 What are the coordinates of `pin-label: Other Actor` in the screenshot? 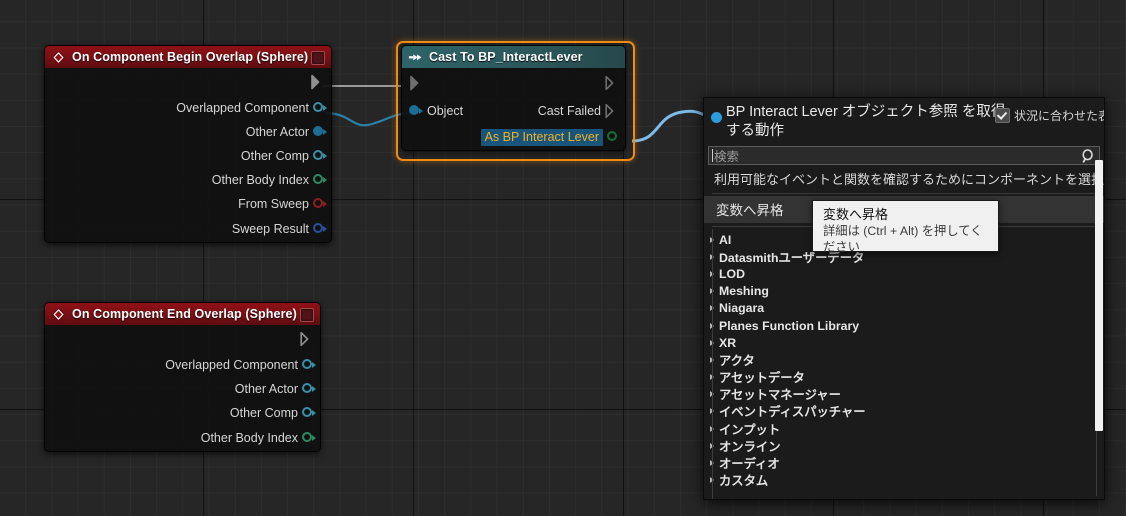 It's located at (277, 132).